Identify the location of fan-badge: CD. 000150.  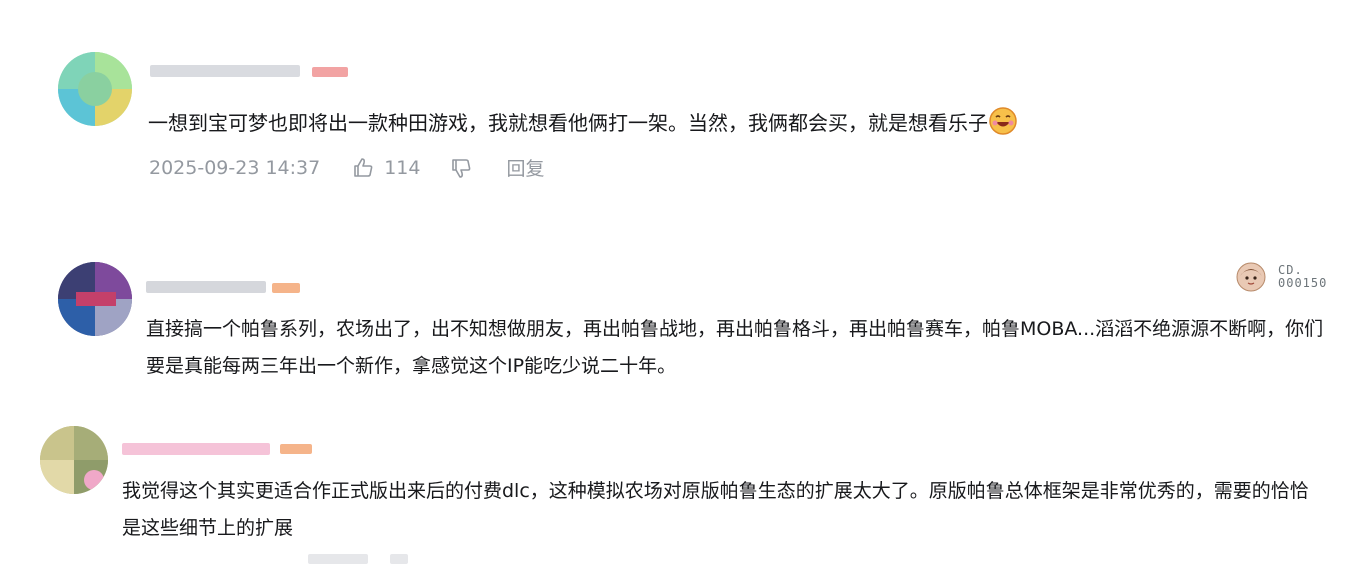
(1281, 277).